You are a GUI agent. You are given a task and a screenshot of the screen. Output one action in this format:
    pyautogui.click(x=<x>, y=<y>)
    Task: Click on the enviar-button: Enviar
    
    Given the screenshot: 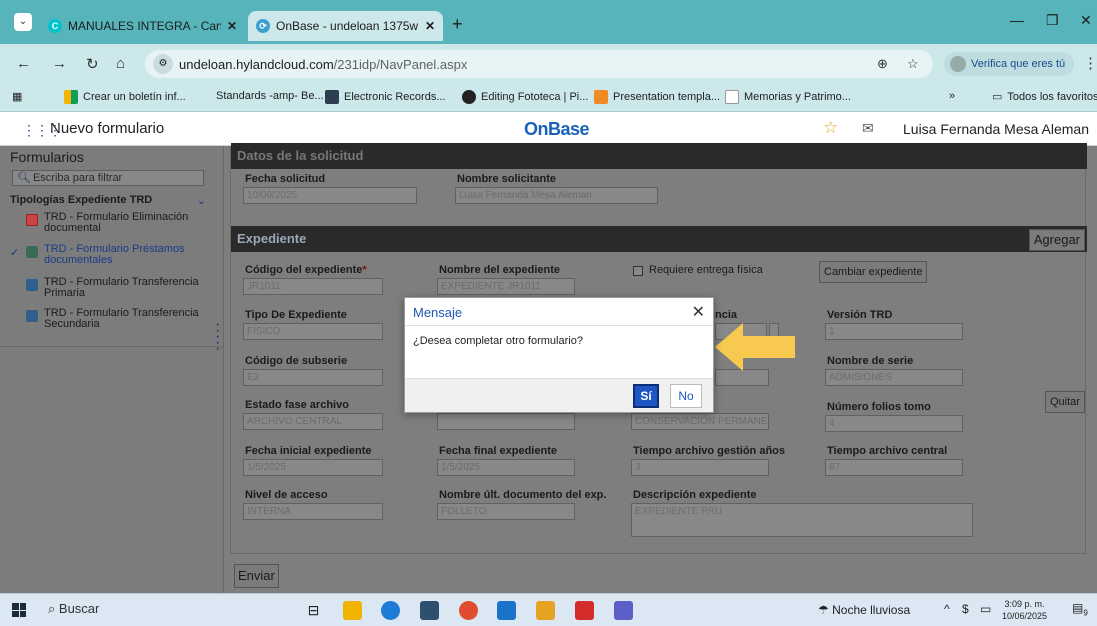 What is the action you would take?
    pyautogui.click(x=256, y=576)
    